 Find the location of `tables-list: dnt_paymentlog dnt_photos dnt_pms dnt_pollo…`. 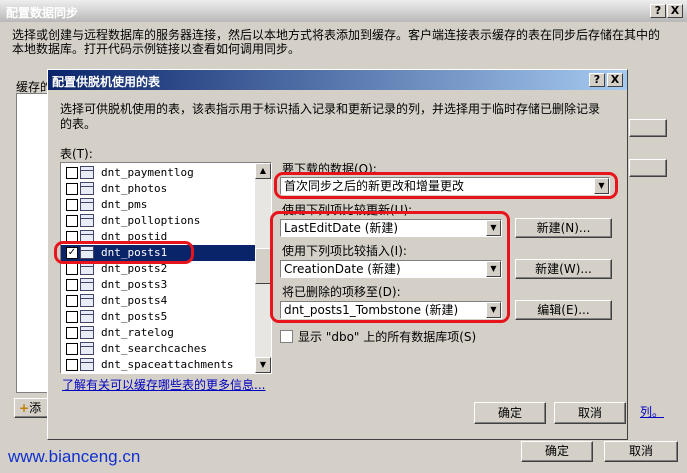

tables-list: dnt_paymentlog dnt_photos dnt_pms dnt_pollo… is located at coordinates (166, 268).